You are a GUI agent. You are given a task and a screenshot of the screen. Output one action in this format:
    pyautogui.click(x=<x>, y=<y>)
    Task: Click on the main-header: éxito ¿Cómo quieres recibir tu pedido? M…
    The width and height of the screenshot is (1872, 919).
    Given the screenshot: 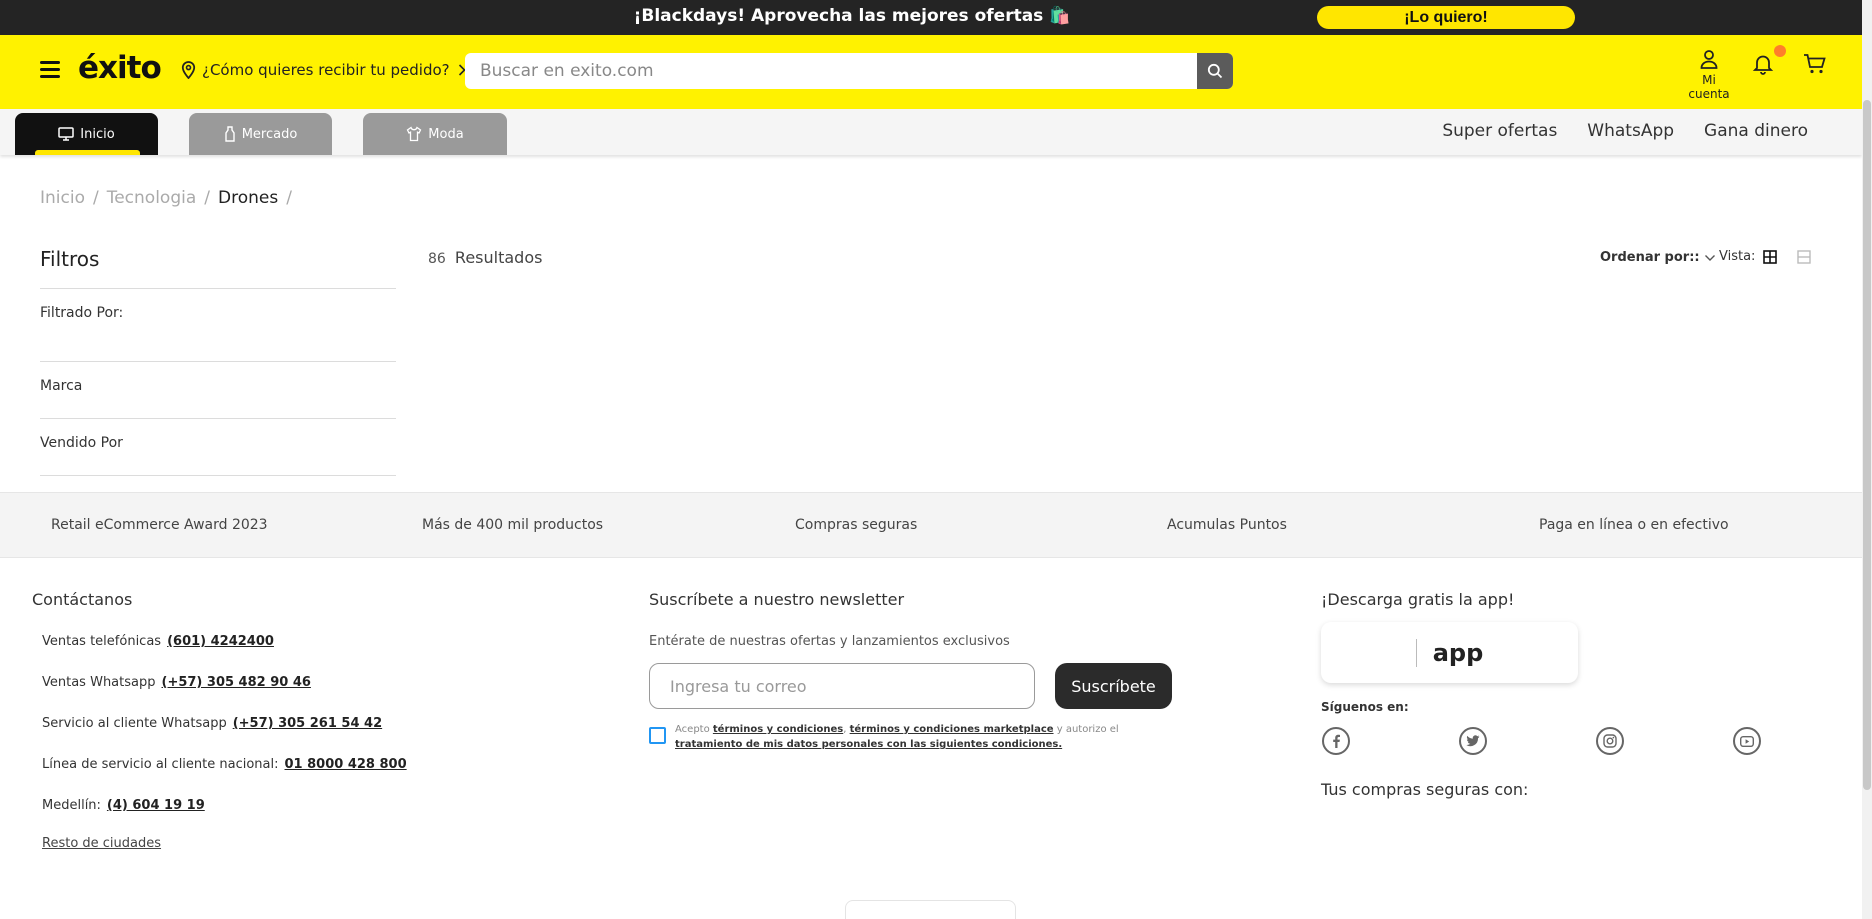 What is the action you would take?
    pyautogui.click(x=931, y=72)
    